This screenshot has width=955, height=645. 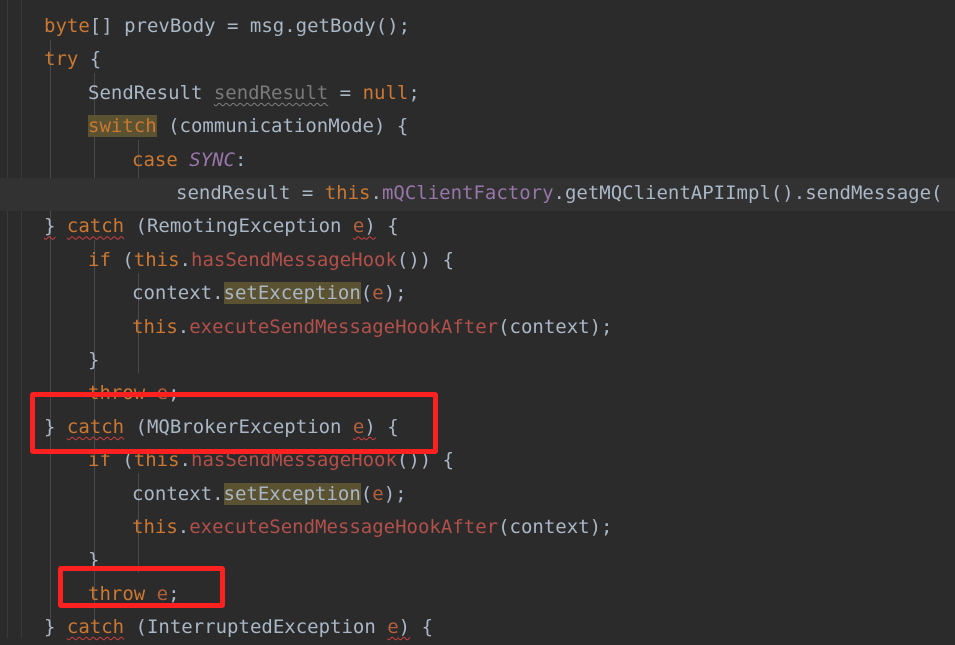 What do you see at coordinates (477, 627) in the screenshot?
I see `code-line: } catch (InterruptedException e) {` at bounding box center [477, 627].